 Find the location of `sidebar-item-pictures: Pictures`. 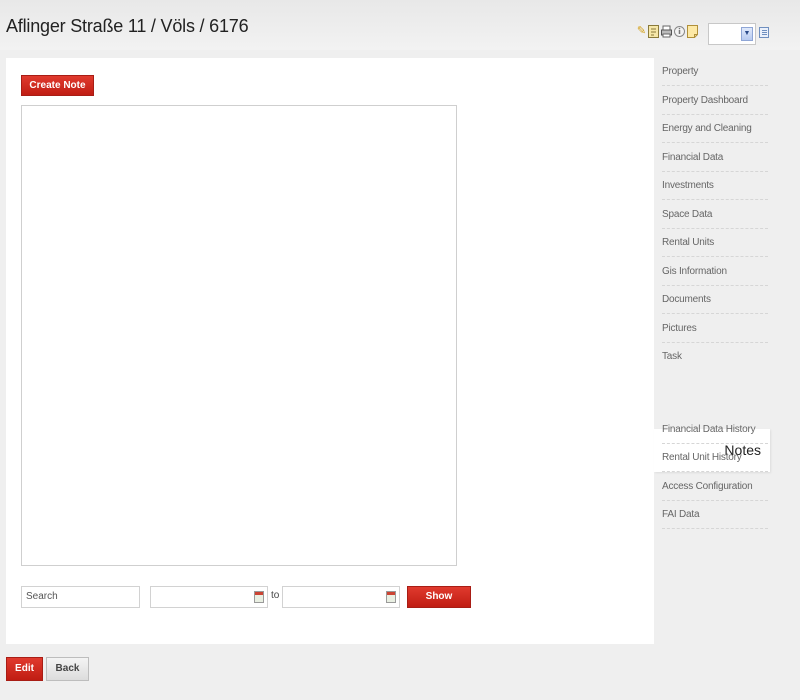

sidebar-item-pictures: Pictures is located at coordinates (715, 329).